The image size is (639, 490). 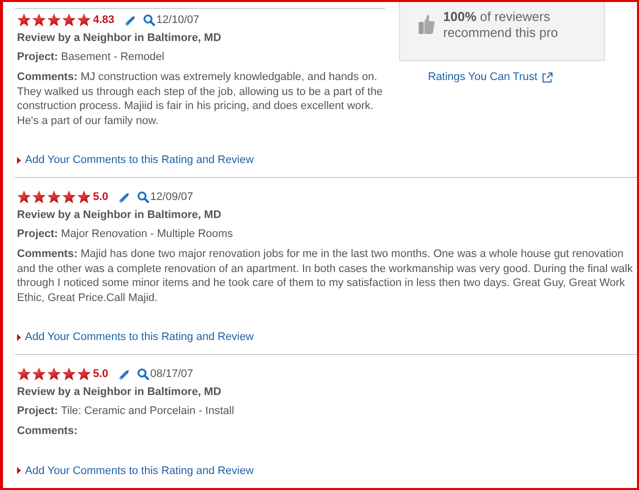 What do you see at coordinates (325, 276) in the screenshot?
I see `comments-text: Comments: Majid has done two major renovation jobs for me in the last two months. One was a whole house gut renovation and the other was a complete renovation of an apartment. In both cases the workmanship was very good. During the final walk through I noticed some minor items and he took care of them to my satisfaction in less then two days. Great Guy, Great Work Ethic, Great Price.Call Majid.` at bounding box center [325, 276].